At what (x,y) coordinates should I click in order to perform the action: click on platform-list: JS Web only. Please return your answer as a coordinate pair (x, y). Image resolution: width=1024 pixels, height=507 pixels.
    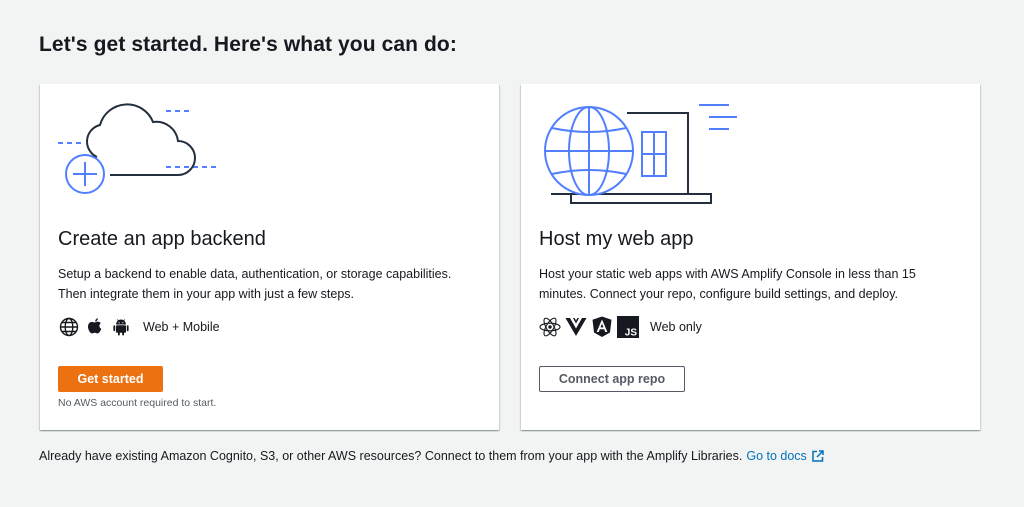
    Looking at the image, I should click on (620, 327).